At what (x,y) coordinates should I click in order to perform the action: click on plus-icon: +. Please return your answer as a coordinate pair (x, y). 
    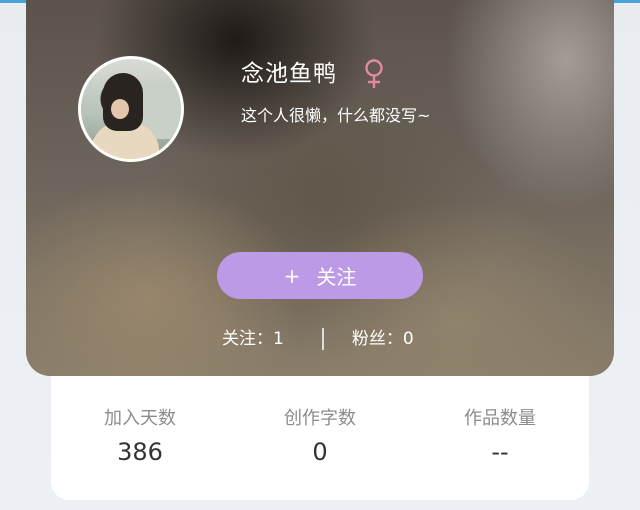
    Looking at the image, I should click on (292, 275).